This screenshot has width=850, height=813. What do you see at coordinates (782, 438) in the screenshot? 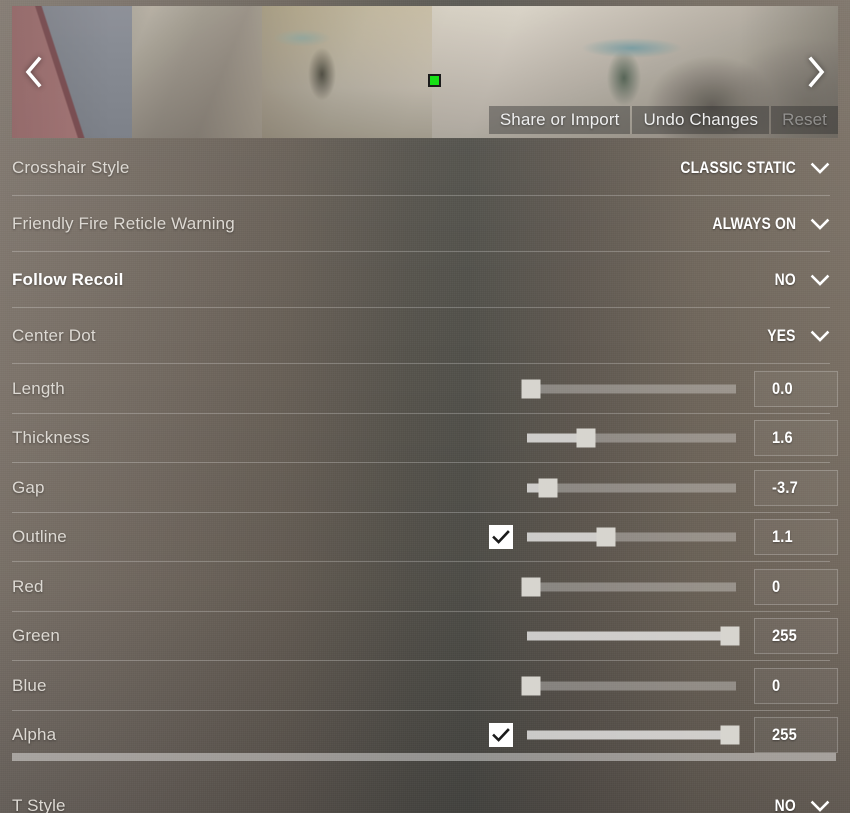
I see `value-text-thickness: 1.6` at bounding box center [782, 438].